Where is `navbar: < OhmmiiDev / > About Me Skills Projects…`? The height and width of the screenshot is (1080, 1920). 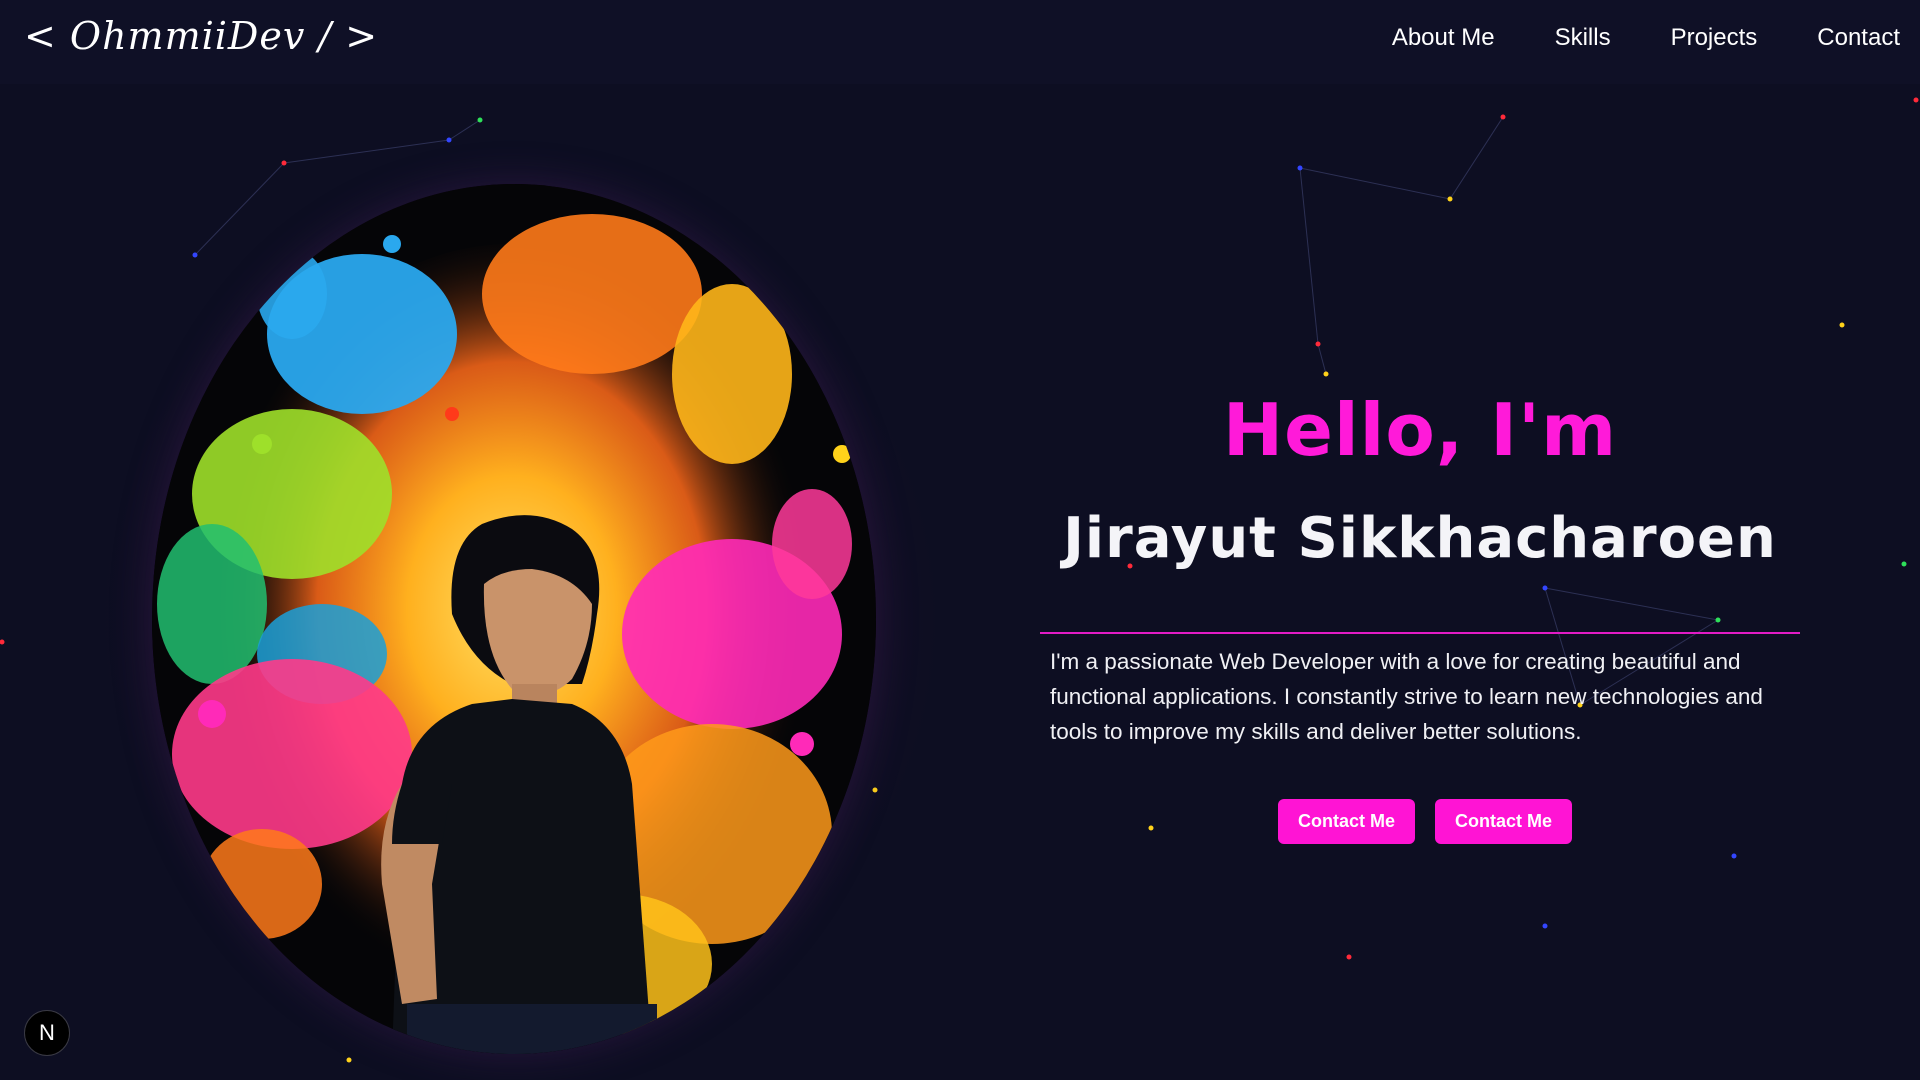
navbar: < OhmmiiDev / > About Me Skills Projects… is located at coordinates (960, 42).